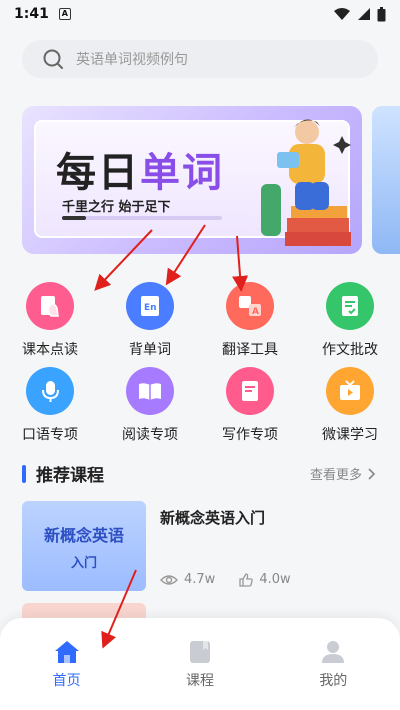  I want to click on banner-subtitle: 千里之行 始于足下, so click(116, 207).